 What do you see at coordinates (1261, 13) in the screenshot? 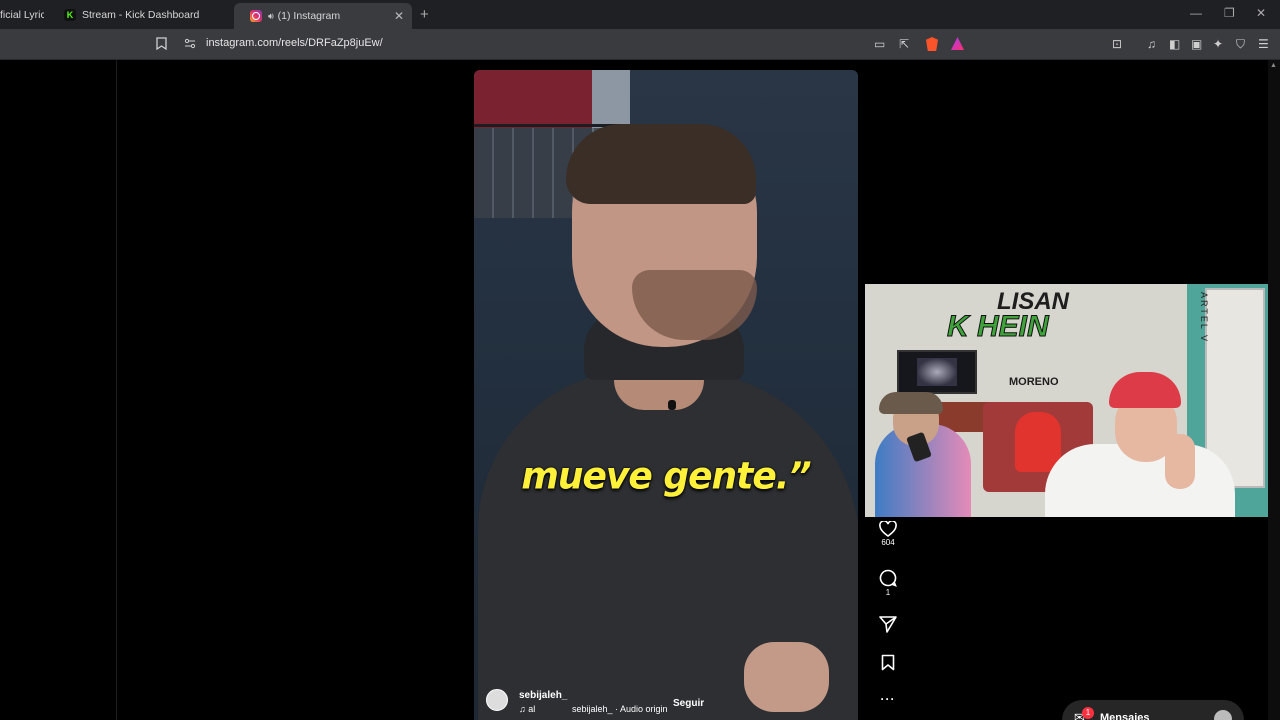
I see `close-window-icon: ✕` at bounding box center [1261, 13].